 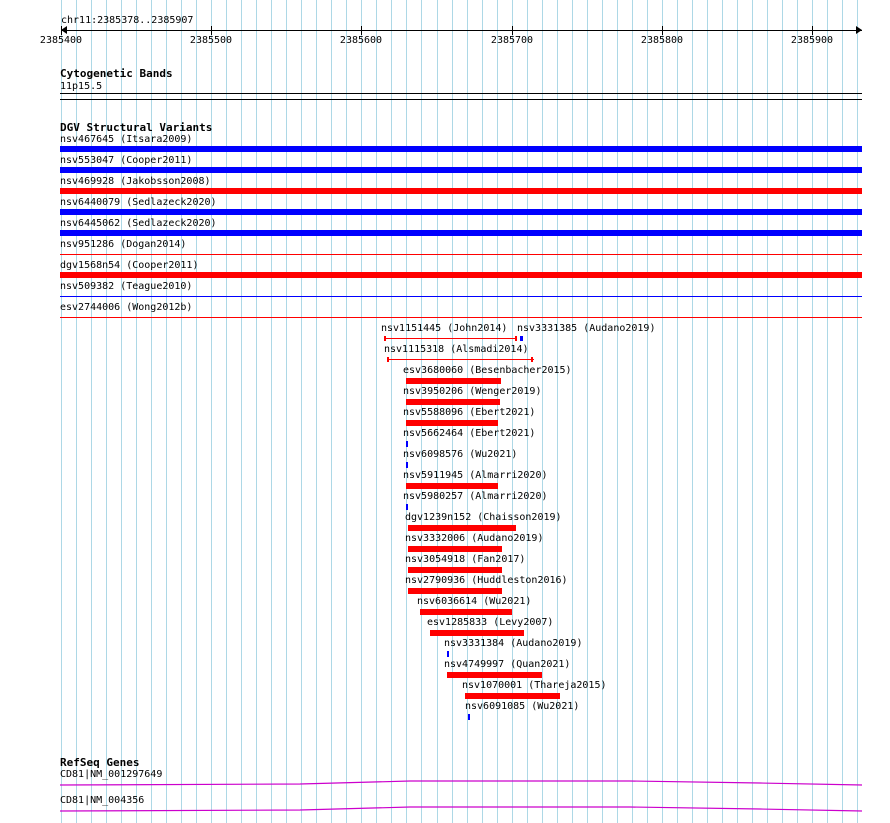 What do you see at coordinates (513, 643) in the screenshot?
I see `dgv-variant-label: nsv3331384 (Audano2019)` at bounding box center [513, 643].